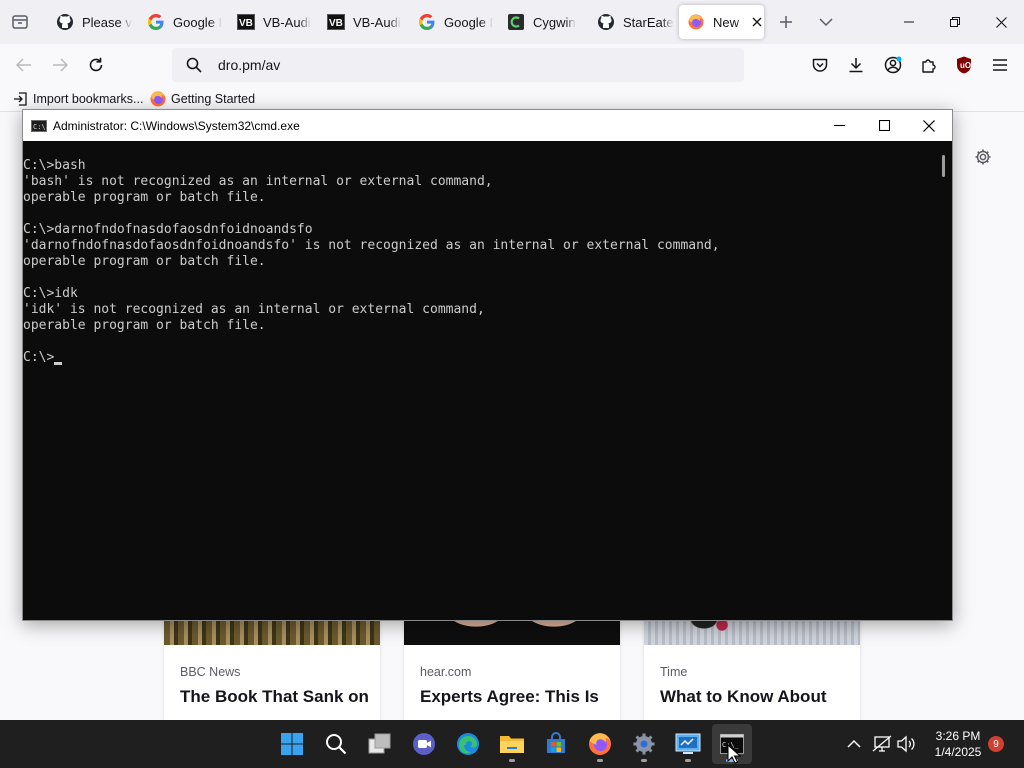  Describe the element at coordinates (906, 744) in the screenshot. I see `volume-control` at that location.